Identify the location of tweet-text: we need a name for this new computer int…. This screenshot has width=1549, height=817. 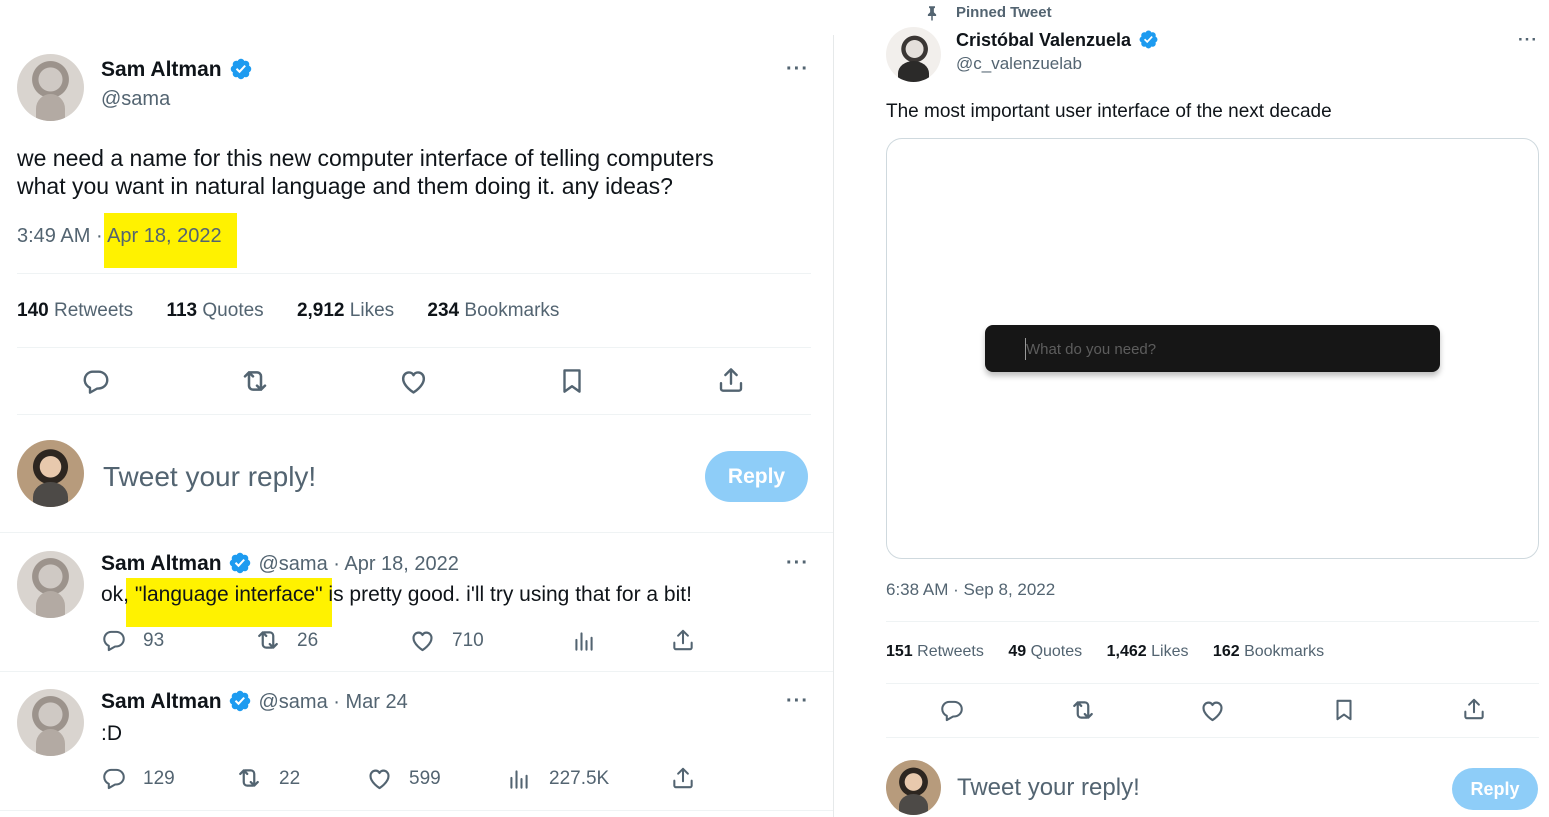
(417, 172).